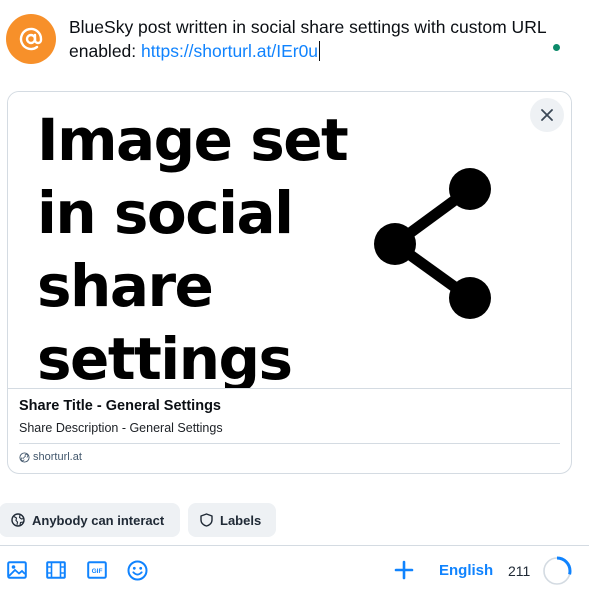  What do you see at coordinates (466, 570) in the screenshot?
I see `language-selector: English` at bounding box center [466, 570].